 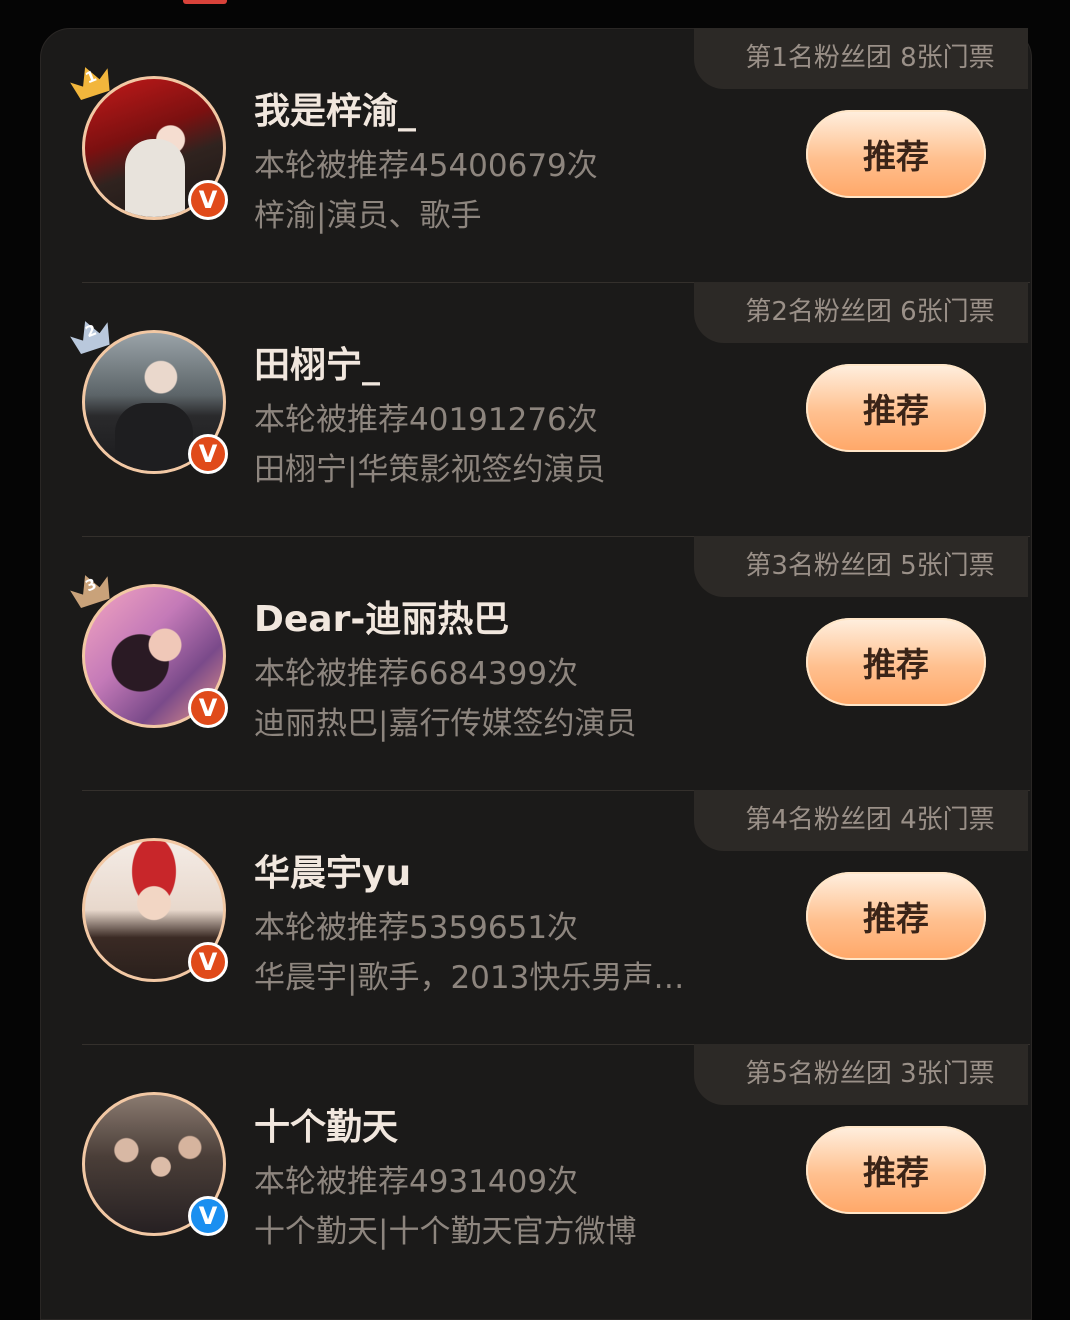 What do you see at coordinates (91, 335) in the screenshot?
I see `rank-crown-icon: 2` at bounding box center [91, 335].